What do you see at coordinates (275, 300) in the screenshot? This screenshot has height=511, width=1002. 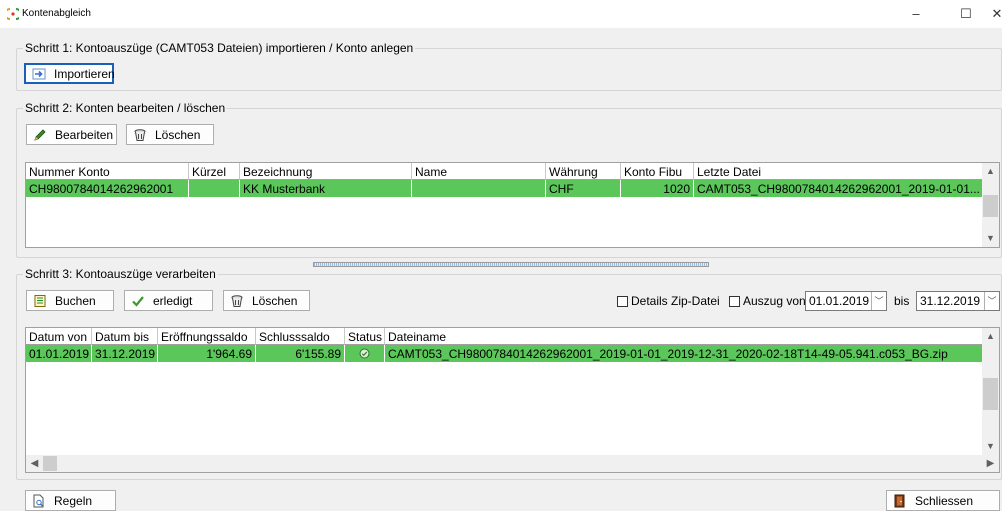 I see `delete-statement-button-label: Löschen` at bounding box center [275, 300].